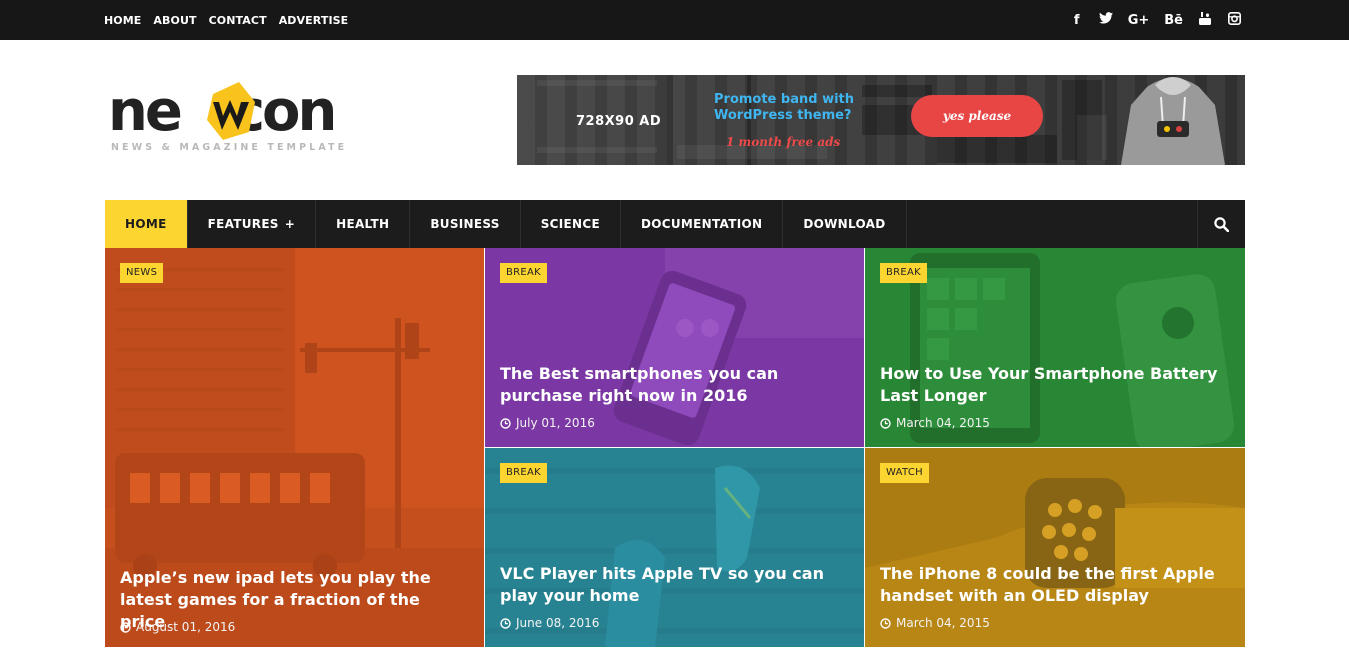 Image resolution: width=1349 pixels, height=663 pixels. I want to click on post-date: August 01, 2016, so click(177, 627).